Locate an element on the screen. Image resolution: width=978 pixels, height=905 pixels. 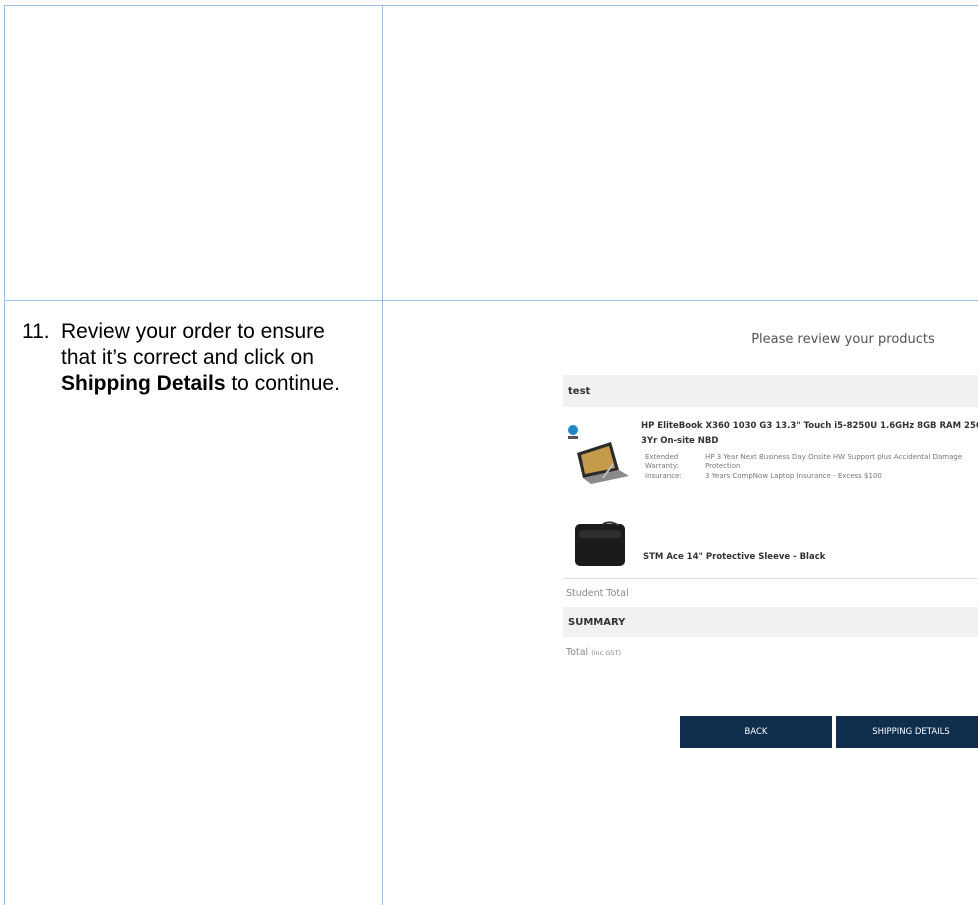
divider is located at coordinates (770, 578).